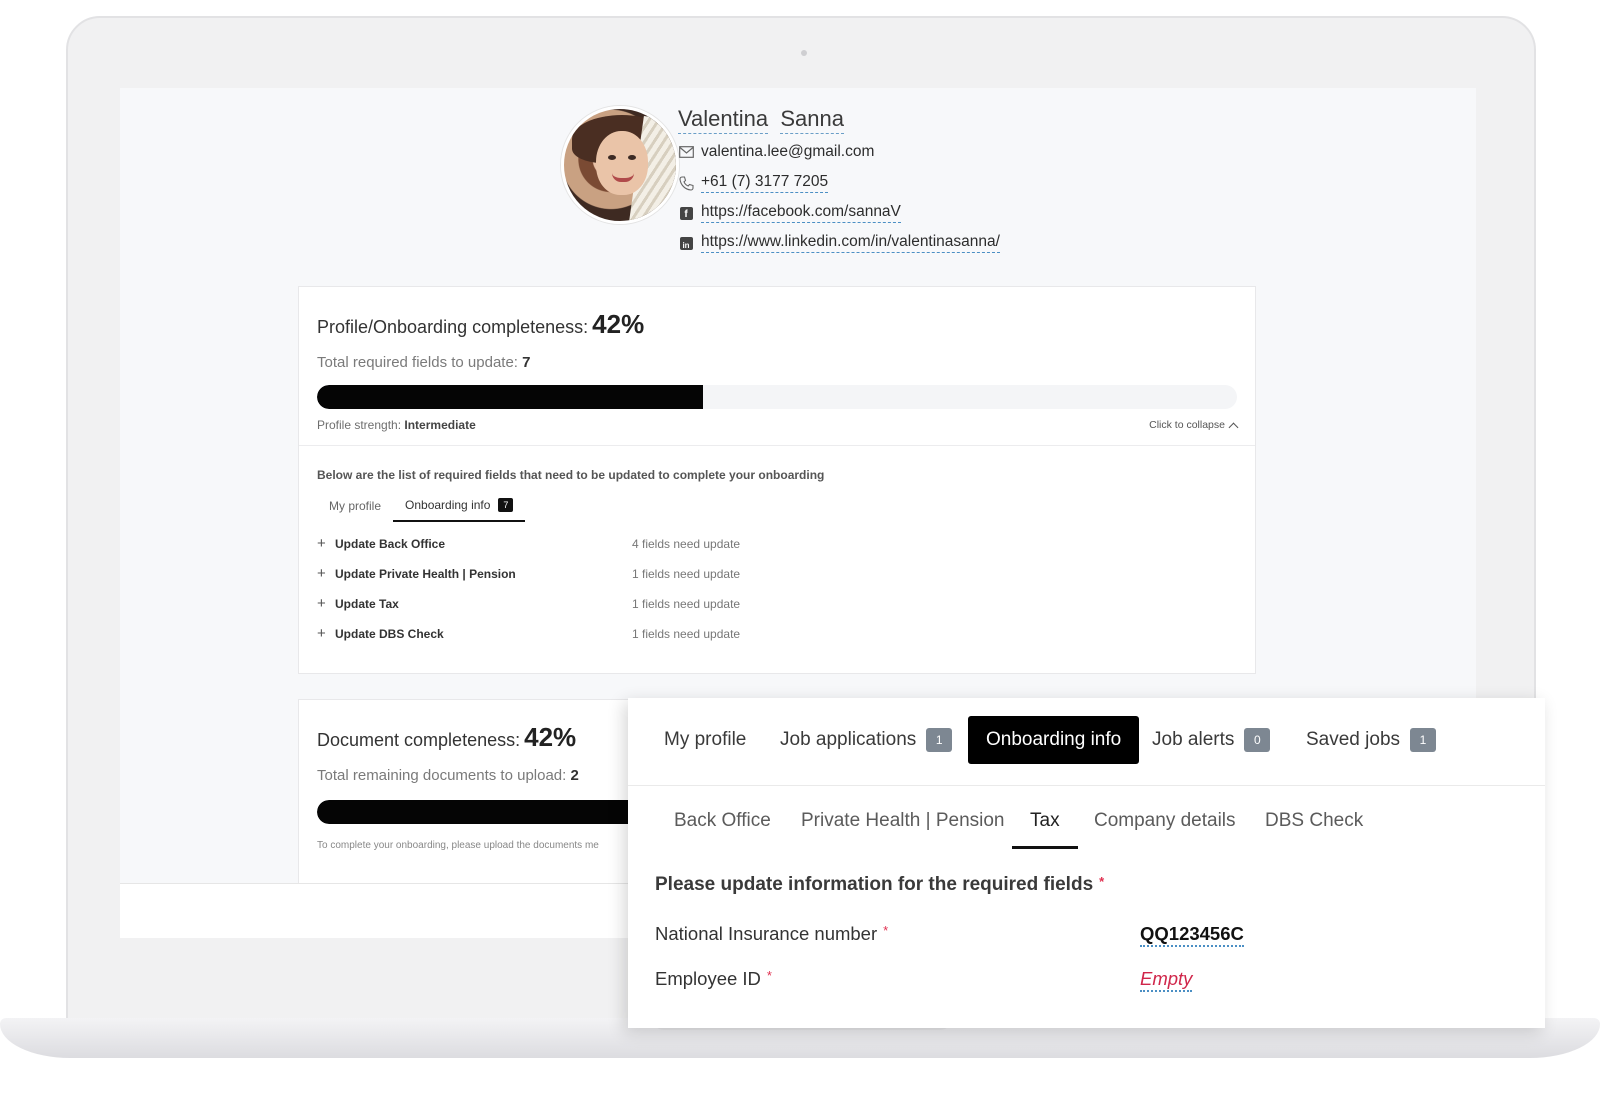 This screenshot has width=1600, height=1103. I want to click on tab-onboarding-info: Onboarding info, so click(1054, 740).